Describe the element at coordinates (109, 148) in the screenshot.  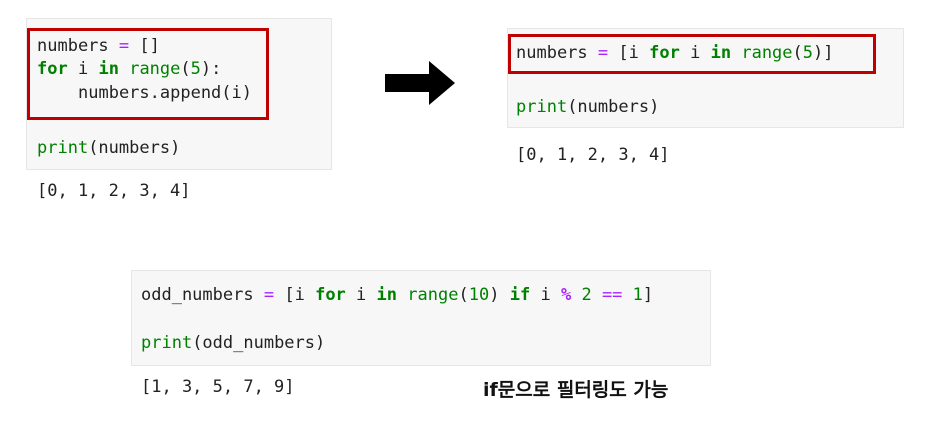
I see `code-print-left: print(numbers)` at that location.